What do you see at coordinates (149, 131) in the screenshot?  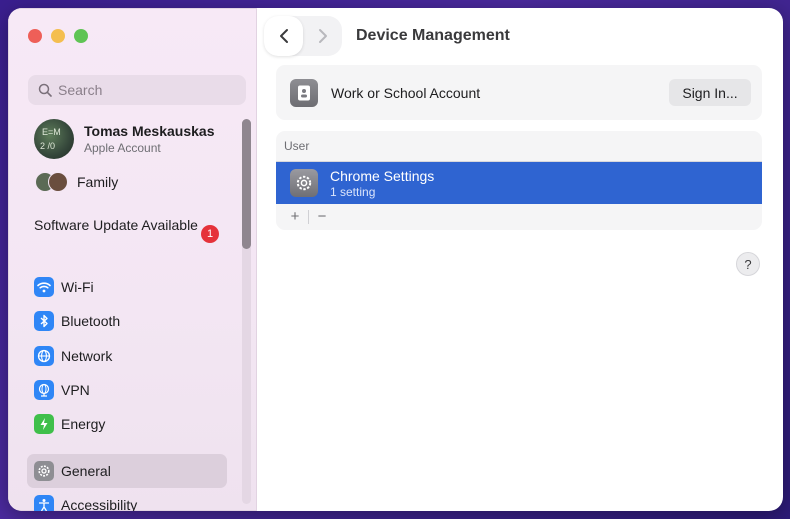 I see `account-name: Tomas Meskauskas` at bounding box center [149, 131].